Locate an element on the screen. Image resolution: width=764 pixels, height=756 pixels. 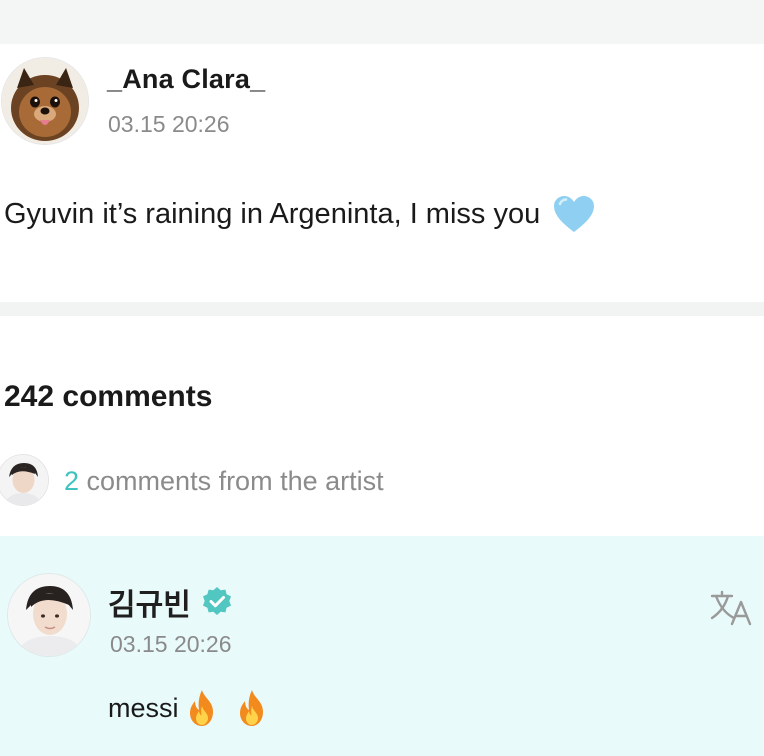
artist-comments-label: 2 comments from the artist is located at coordinates (224, 481).